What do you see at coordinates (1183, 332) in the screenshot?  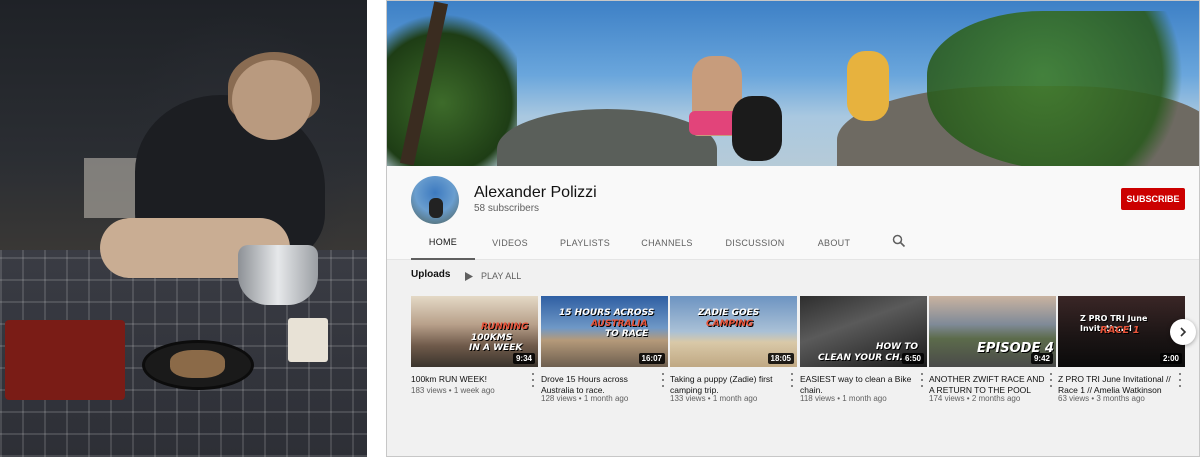 I see `chevron-right-icon` at bounding box center [1183, 332].